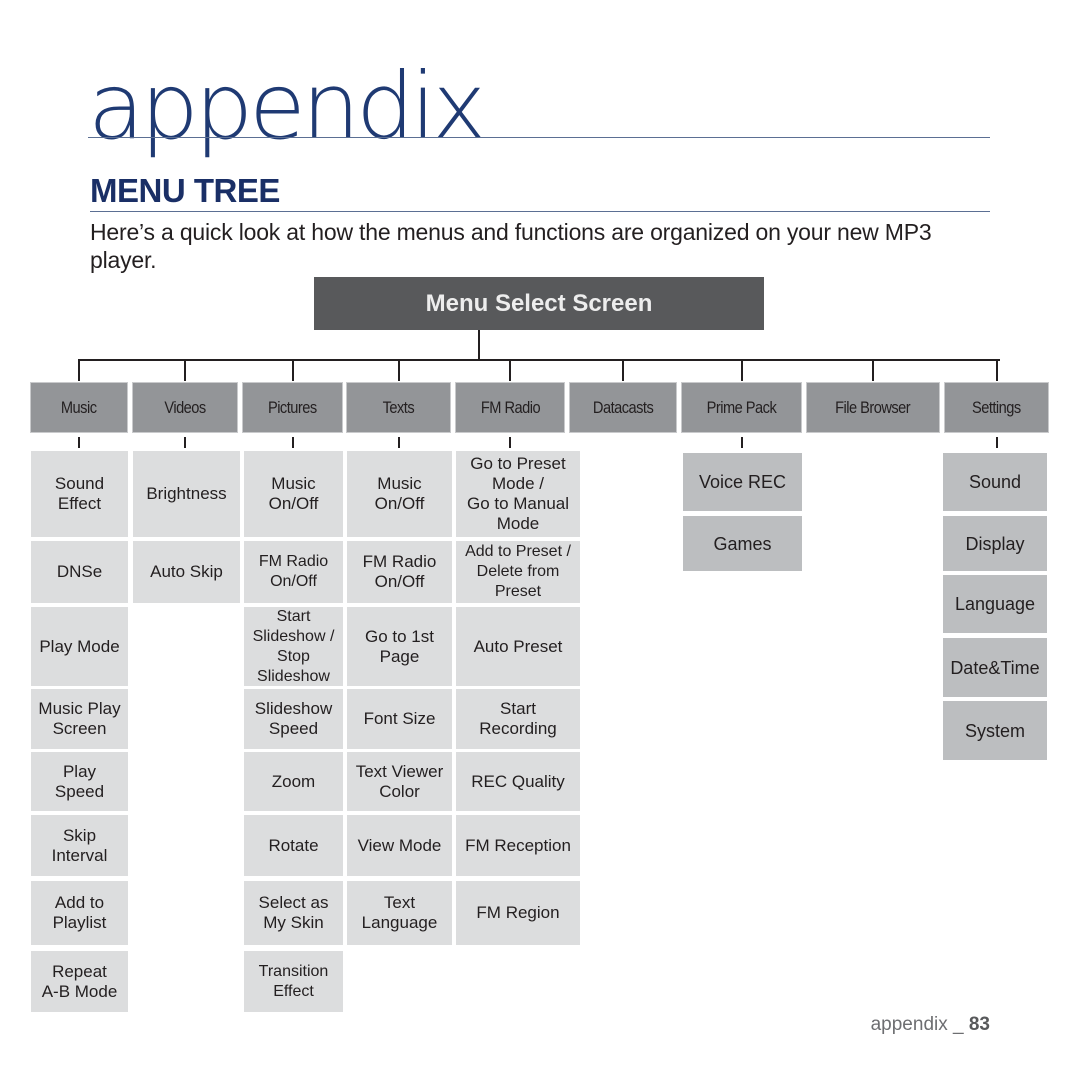 This screenshot has height=1080, width=1080. I want to click on menu-item: Start Slideshow / Stop Slideshow, so click(293, 646).